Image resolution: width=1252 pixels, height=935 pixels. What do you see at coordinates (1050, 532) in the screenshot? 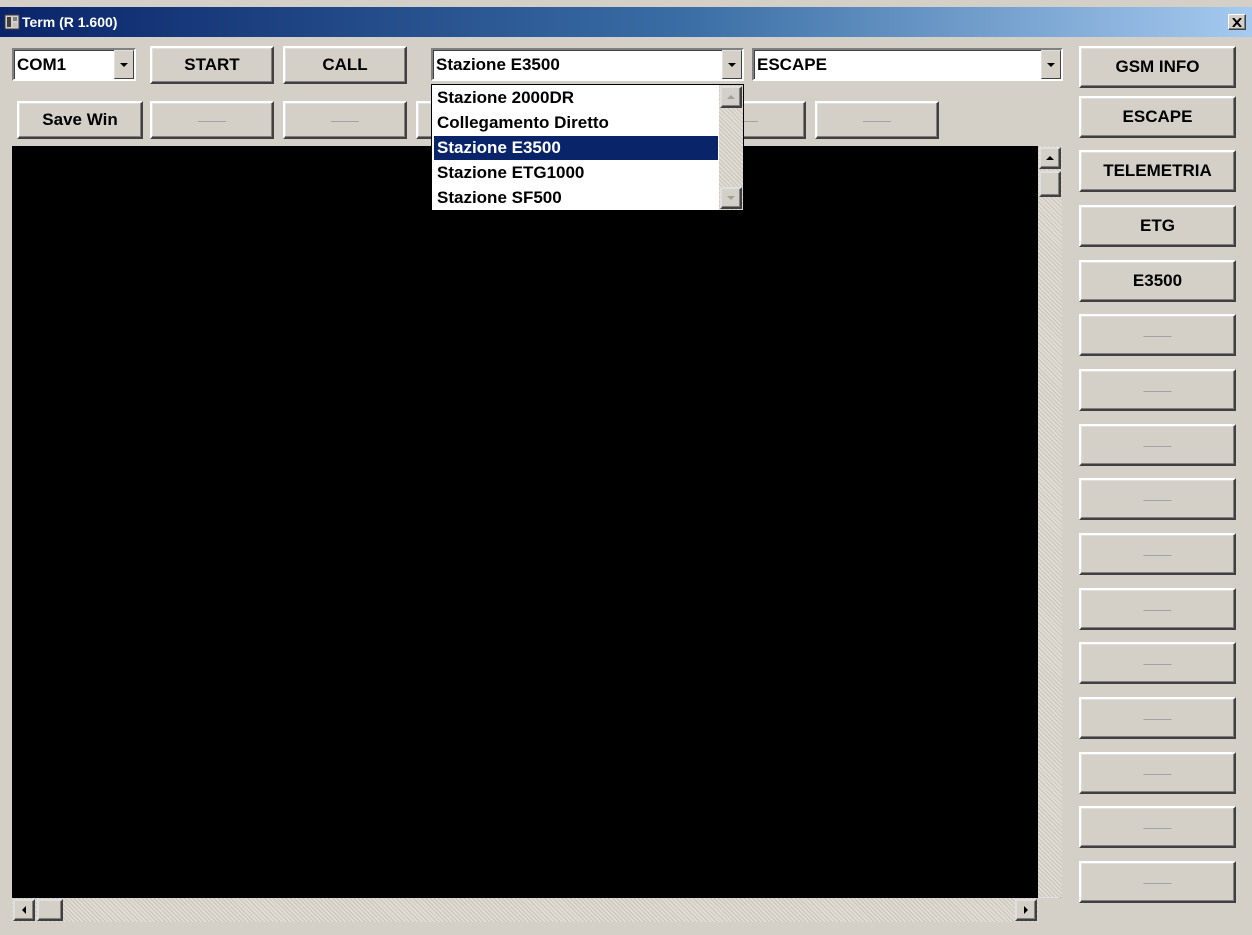
I see `vertical-scrollbar` at bounding box center [1050, 532].